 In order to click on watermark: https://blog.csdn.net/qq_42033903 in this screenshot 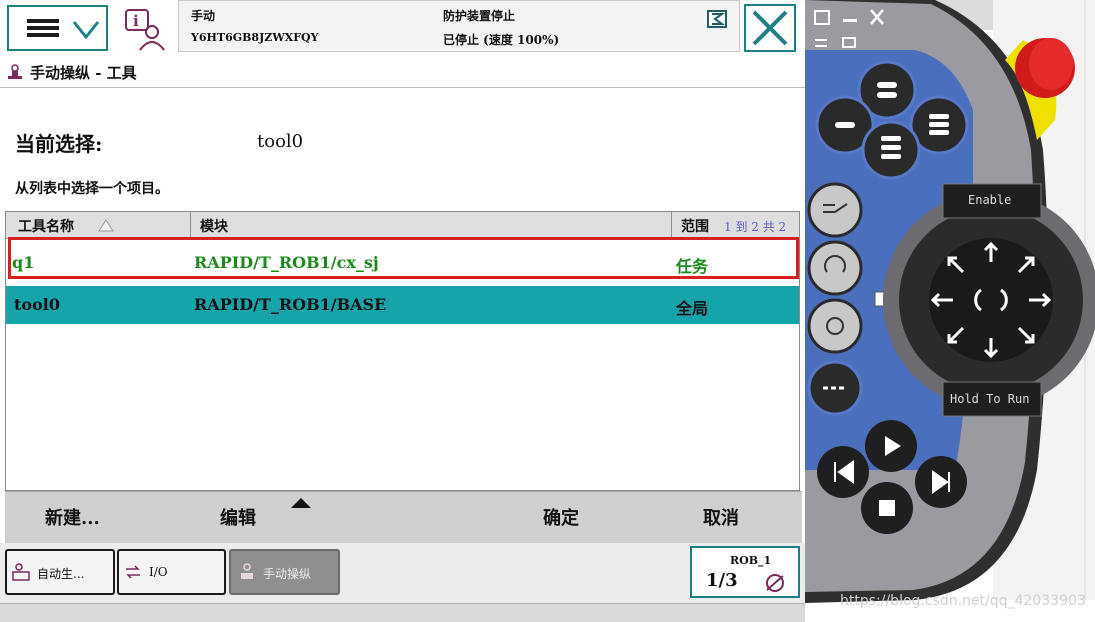, I will do `click(963, 601)`.